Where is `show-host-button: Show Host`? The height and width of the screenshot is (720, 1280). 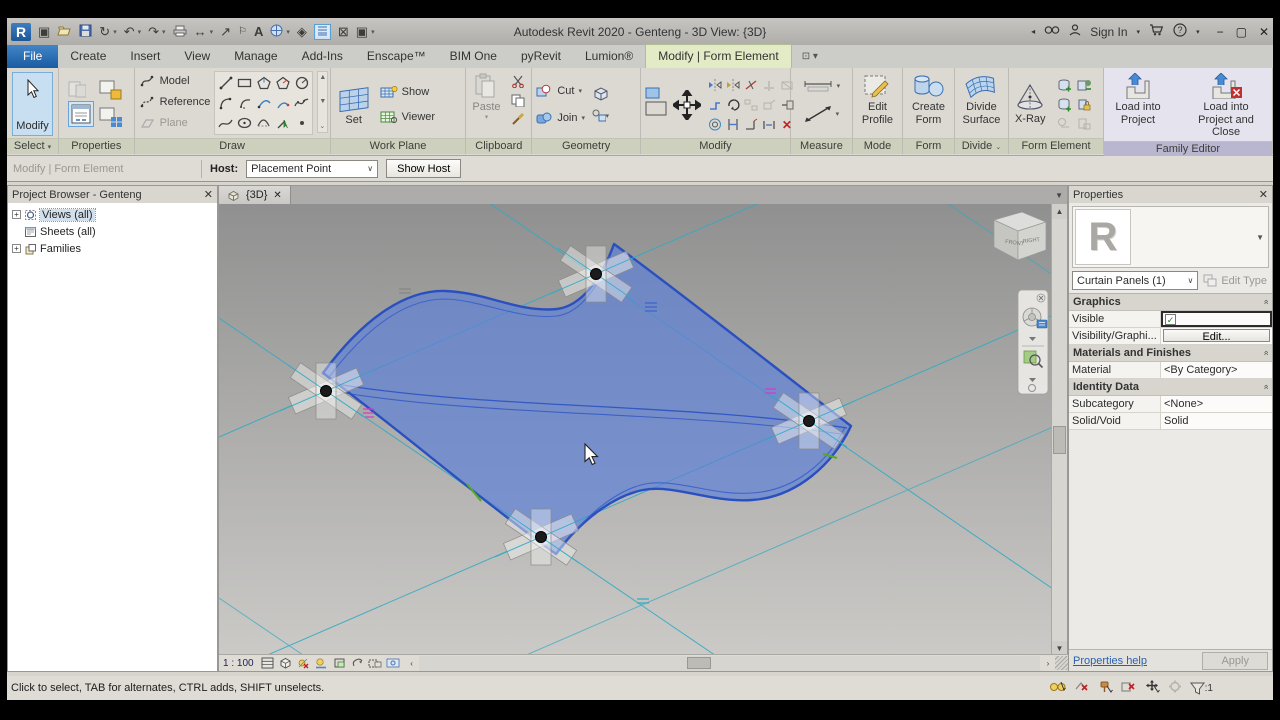 show-host-button: Show Host is located at coordinates (424, 168).